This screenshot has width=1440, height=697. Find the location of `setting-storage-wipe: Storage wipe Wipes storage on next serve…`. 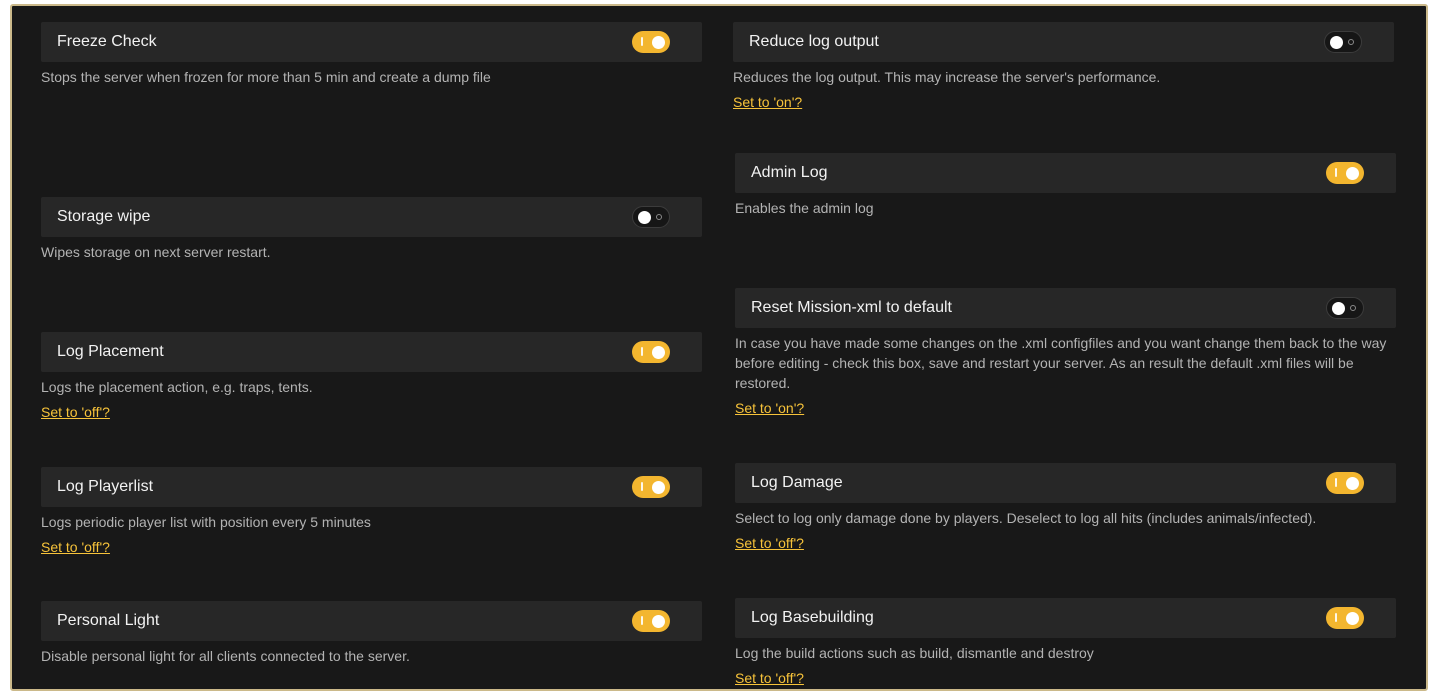

setting-storage-wipe: Storage wipe Wipes storage on next serve… is located at coordinates (371, 229).